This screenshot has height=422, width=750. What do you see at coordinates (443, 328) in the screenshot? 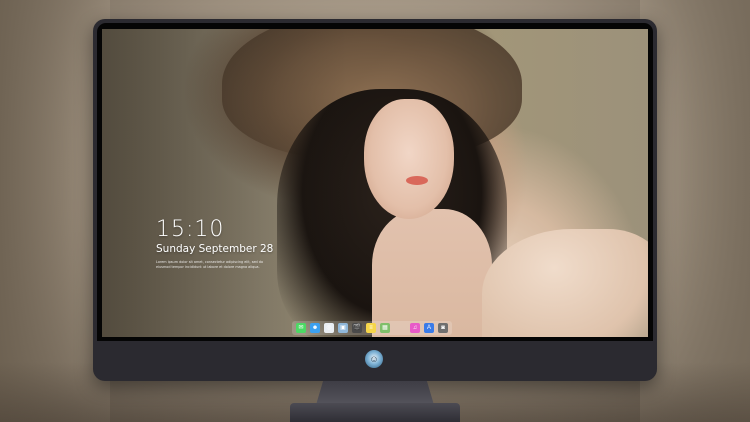
I see `camera-icon: ◙` at bounding box center [443, 328].